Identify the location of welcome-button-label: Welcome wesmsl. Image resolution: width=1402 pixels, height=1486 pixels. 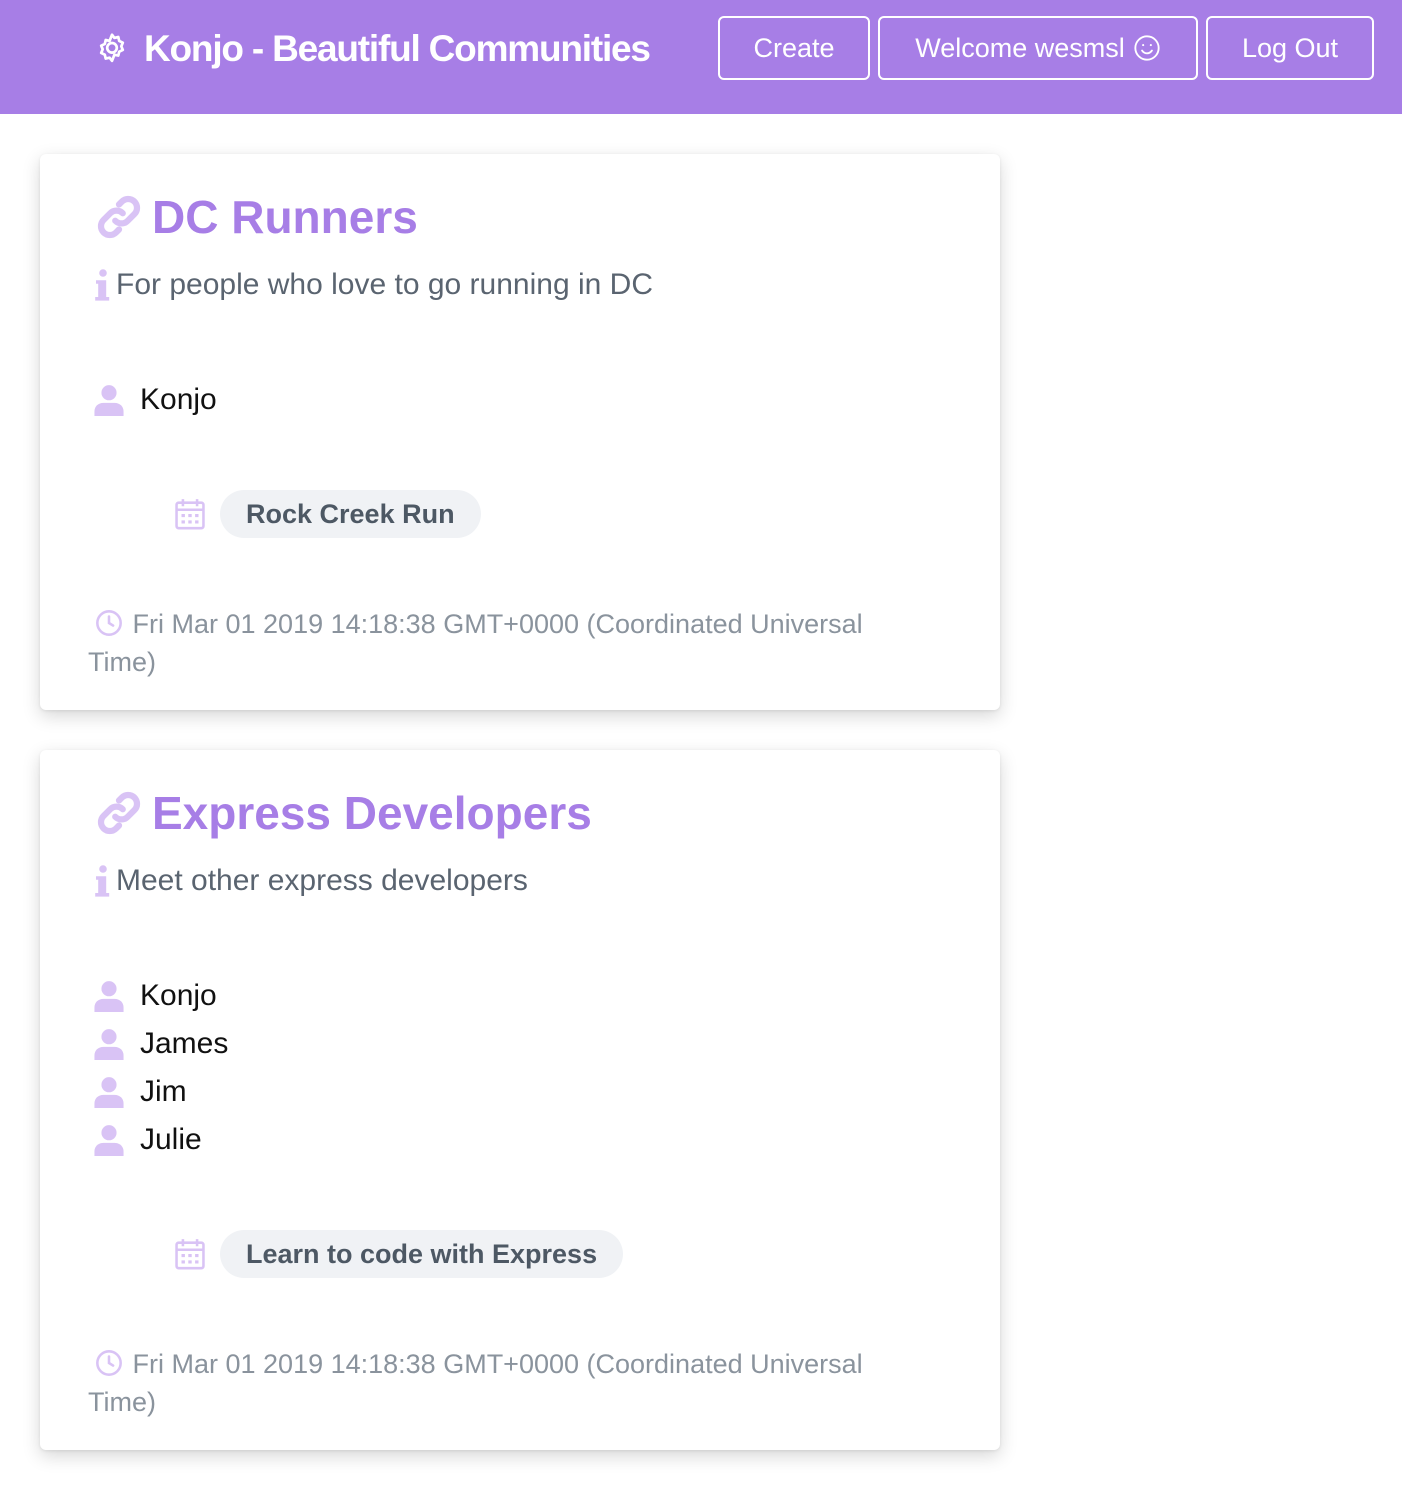
(1020, 47).